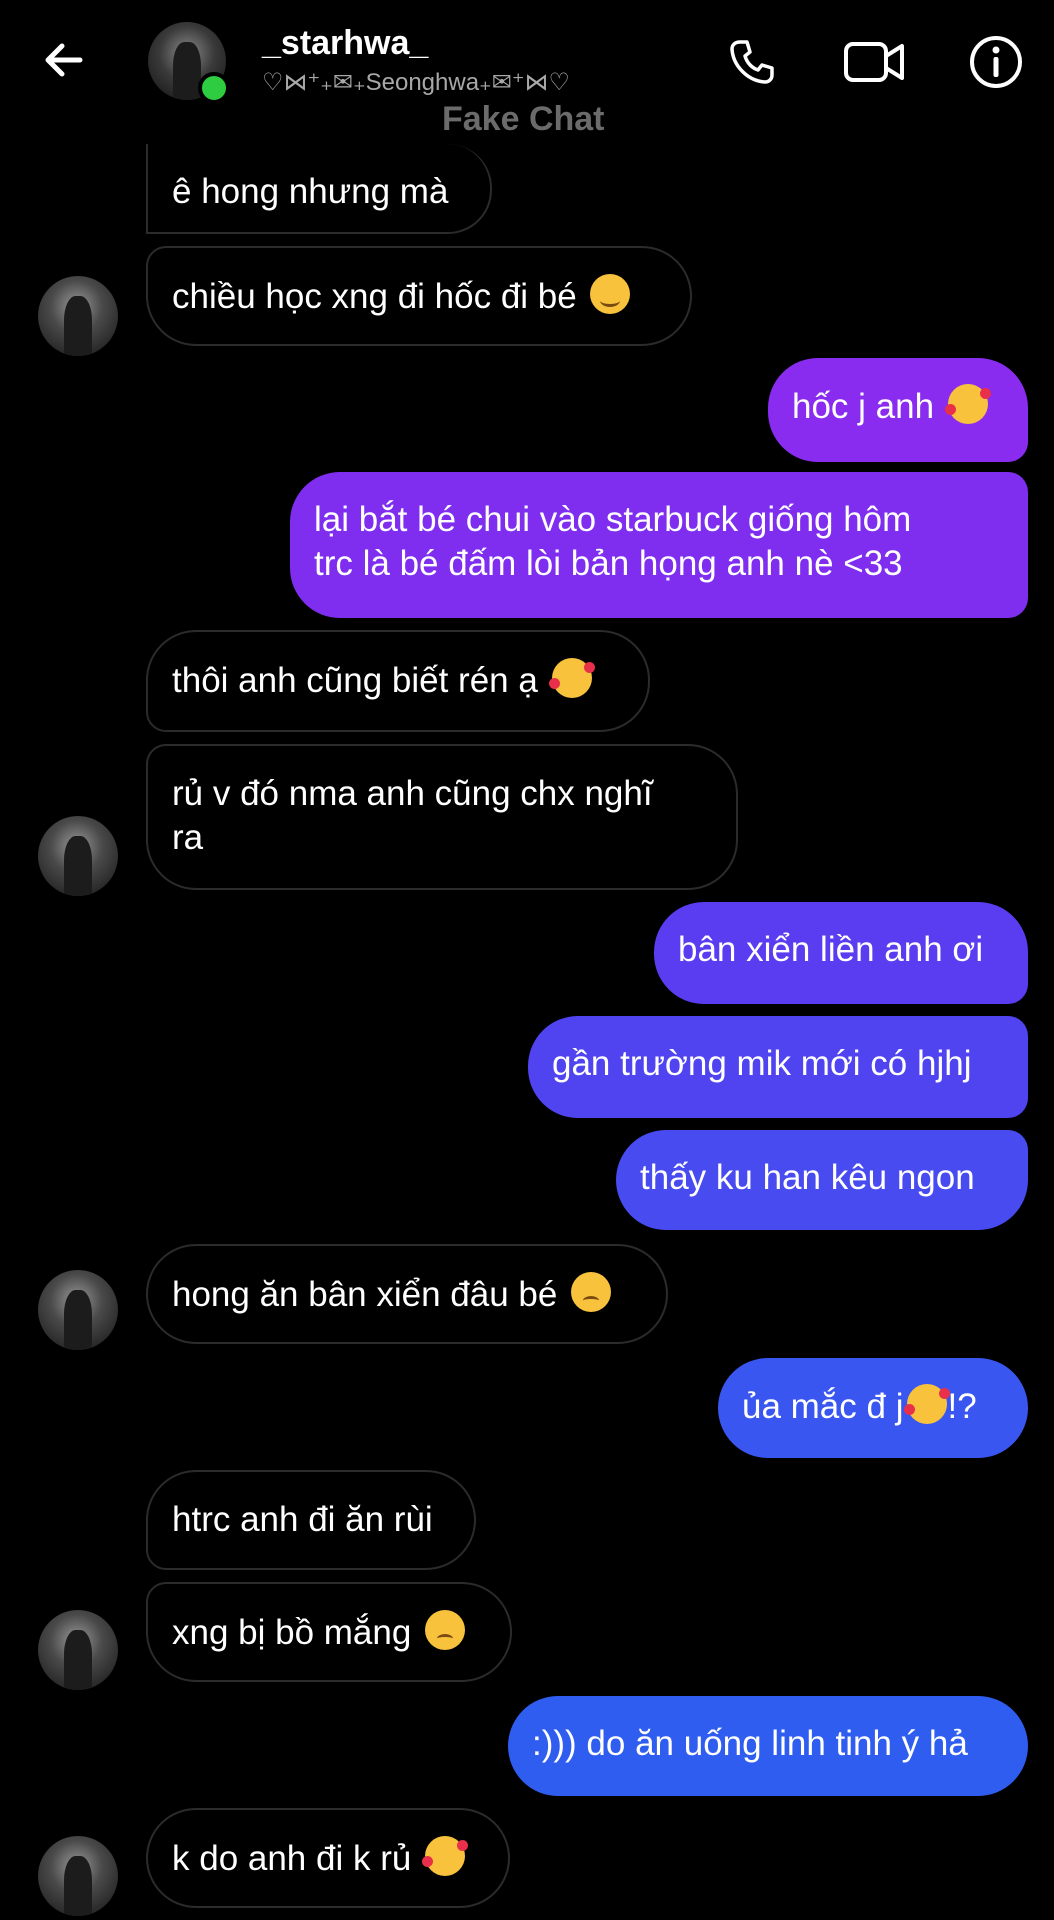 The width and height of the screenshot is (1054, 1920). Describe the element at coordinates (302, 1519) in the screenshot. I see `message-text: htrc anh đi ăn rùi` at that location.